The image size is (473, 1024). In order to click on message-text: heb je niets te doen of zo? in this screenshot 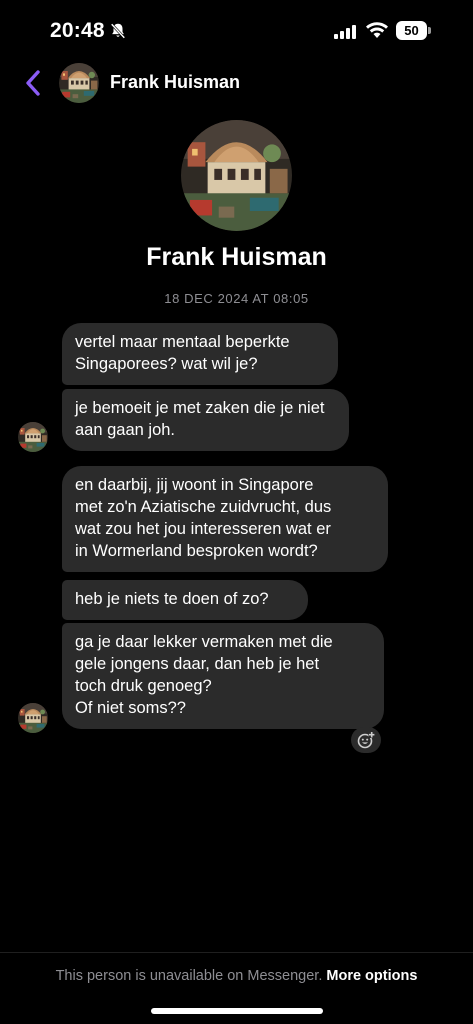, I will do `click(172, 599)`.